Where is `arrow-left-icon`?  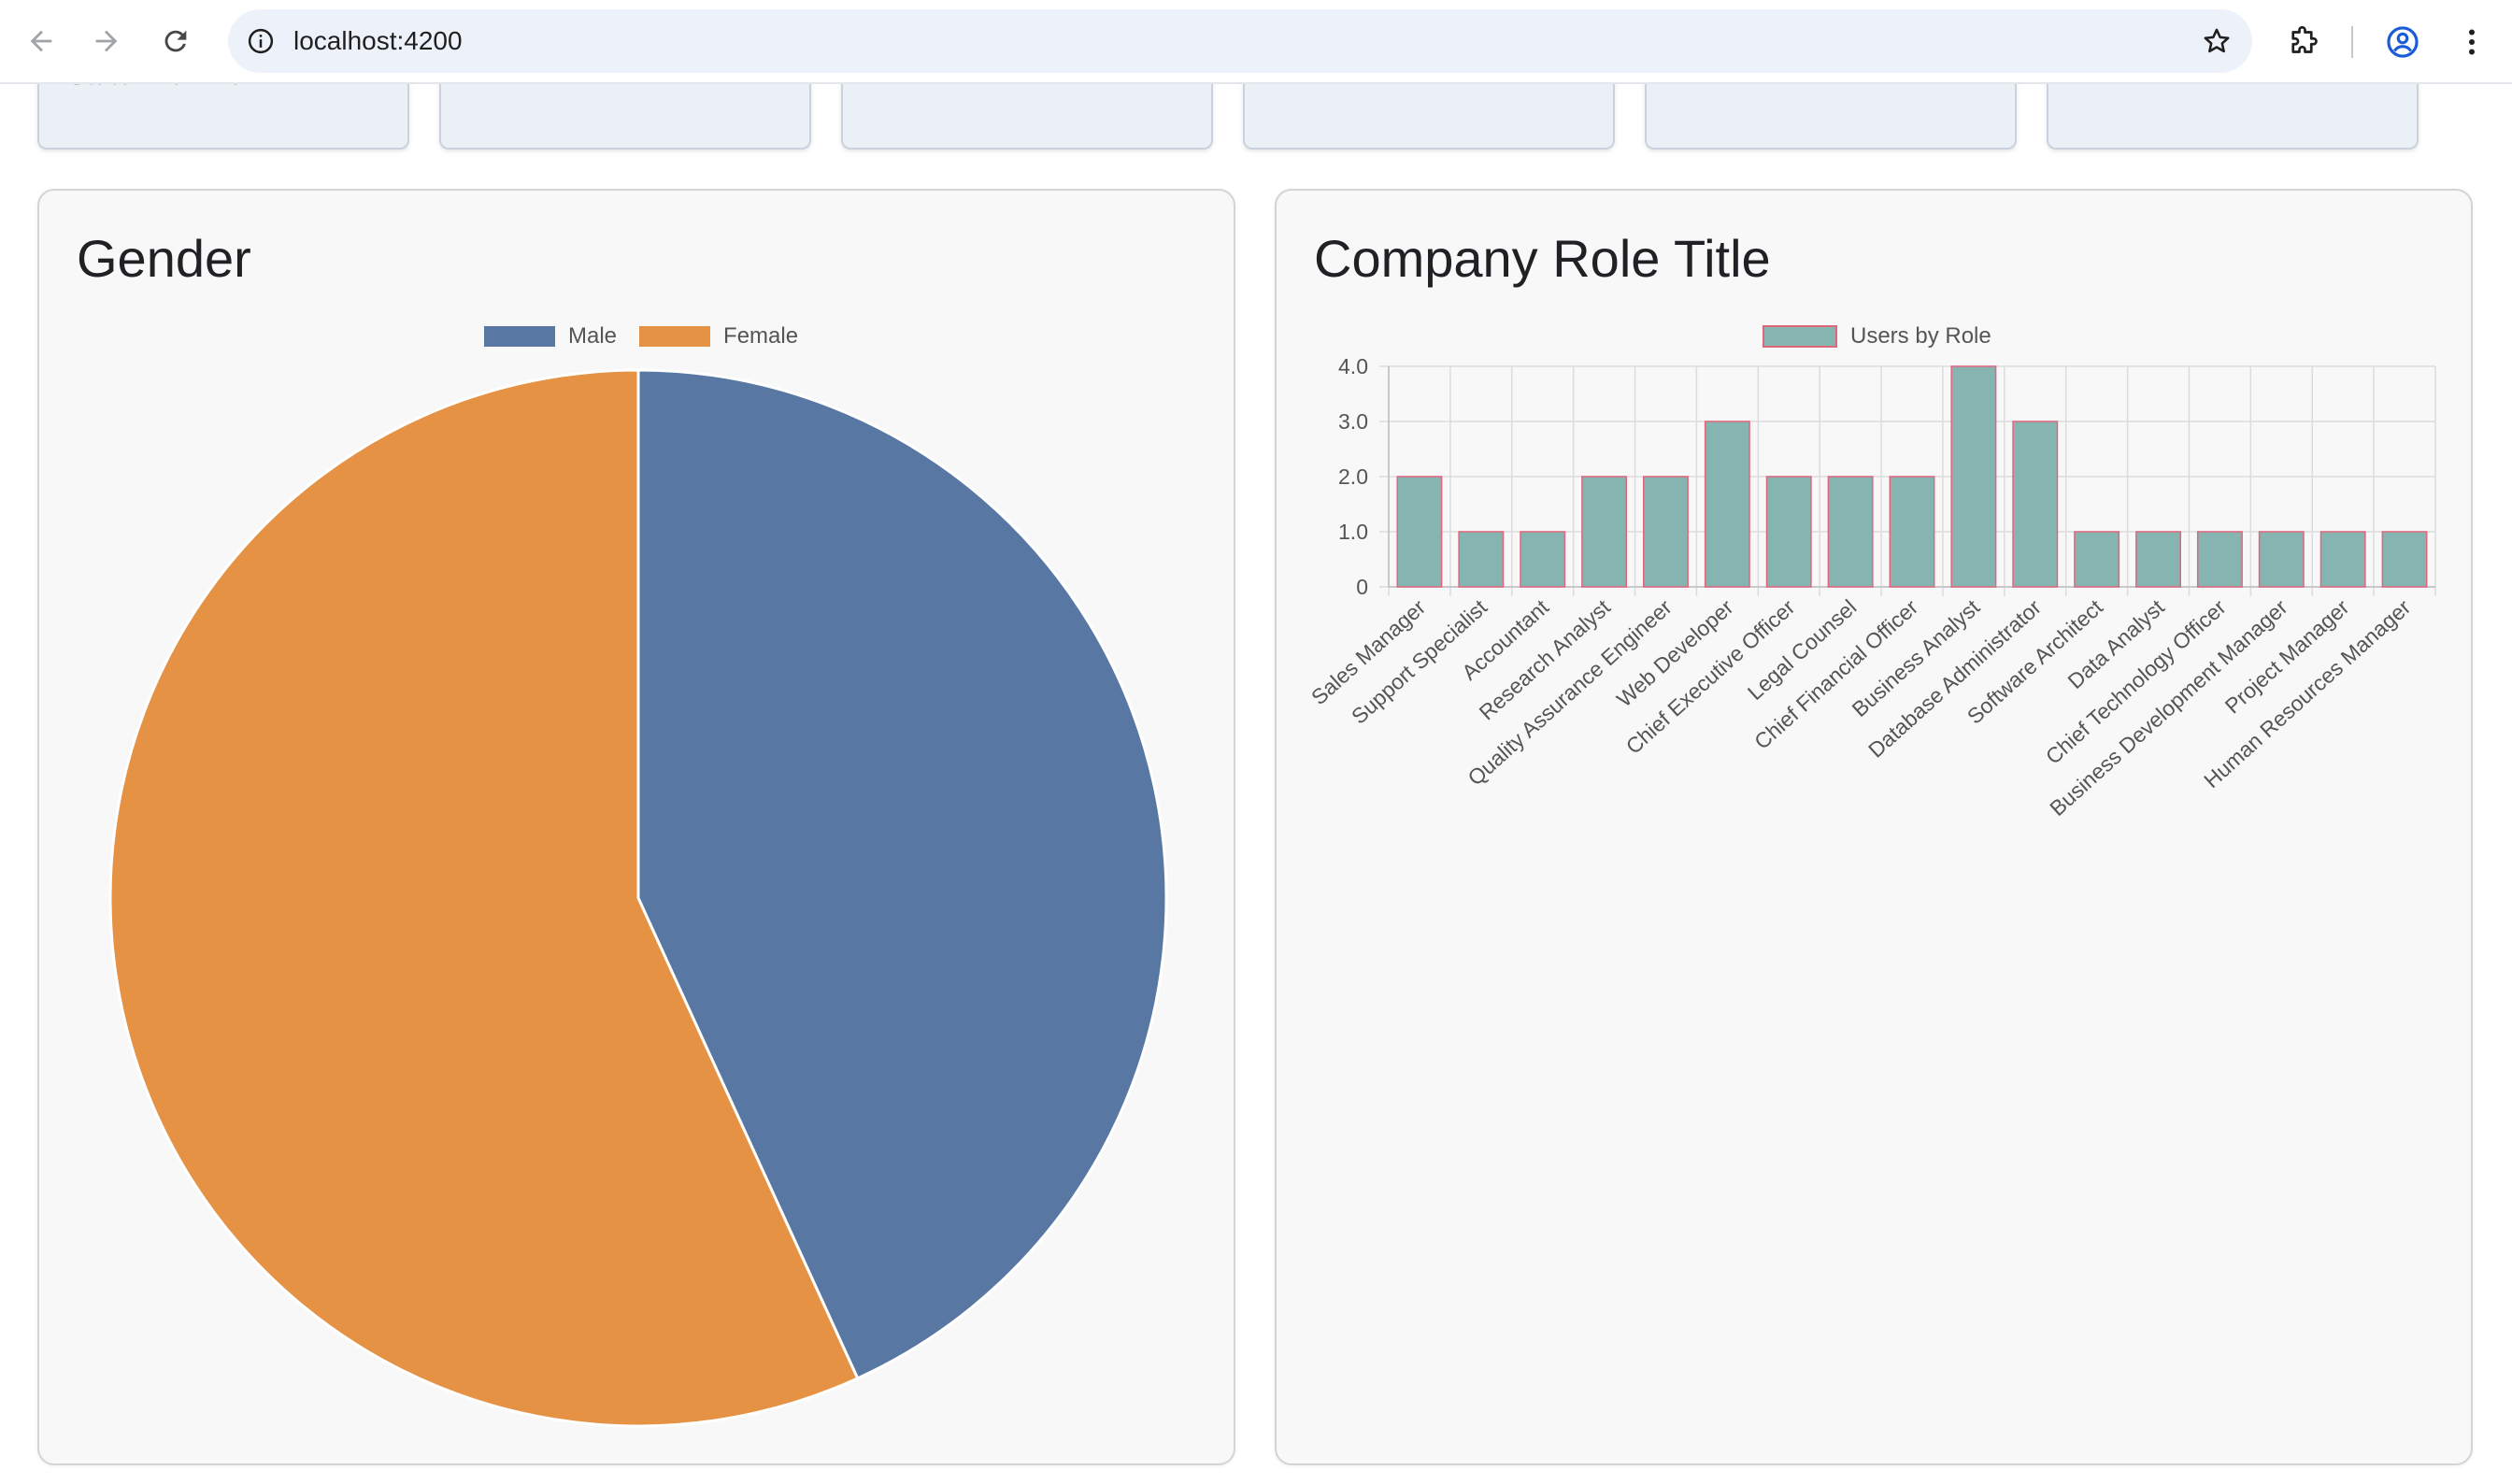 arrow-left-icon is located at coordinates (41, 41).